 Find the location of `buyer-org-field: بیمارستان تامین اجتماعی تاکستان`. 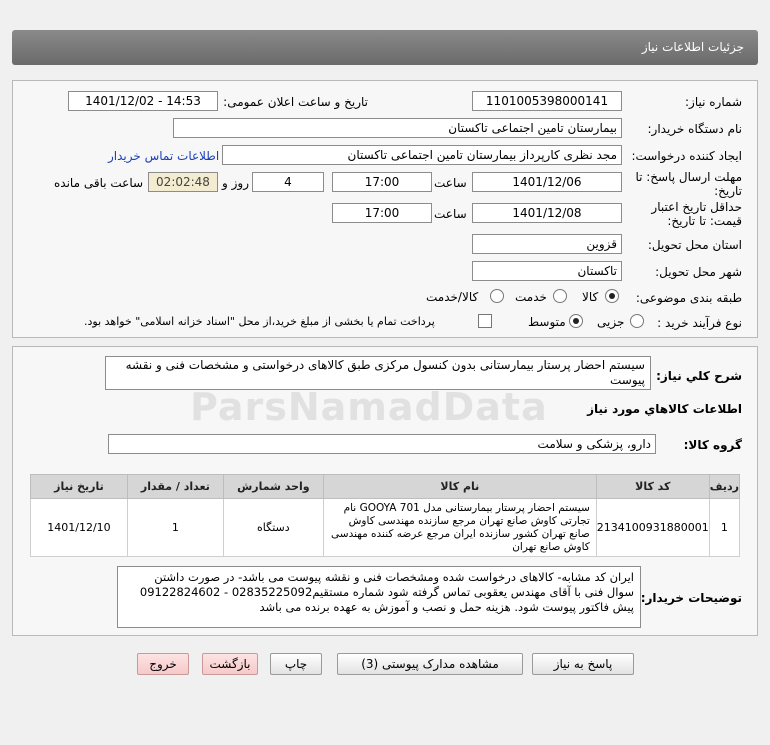

buyer-org-field: بیمارستان تامین اجتماعی تاکستان is located at coordinates (397, 128).